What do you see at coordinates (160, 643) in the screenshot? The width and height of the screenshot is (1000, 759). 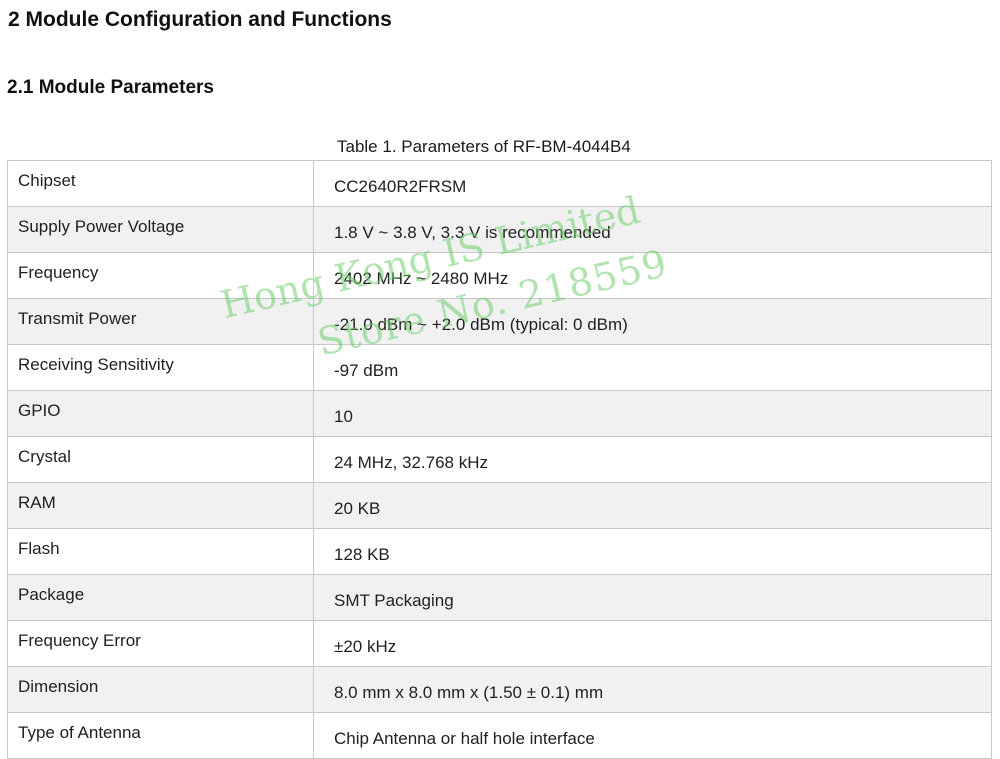 I see `param-name: Frequency Error` at bounding box center [160, 643].